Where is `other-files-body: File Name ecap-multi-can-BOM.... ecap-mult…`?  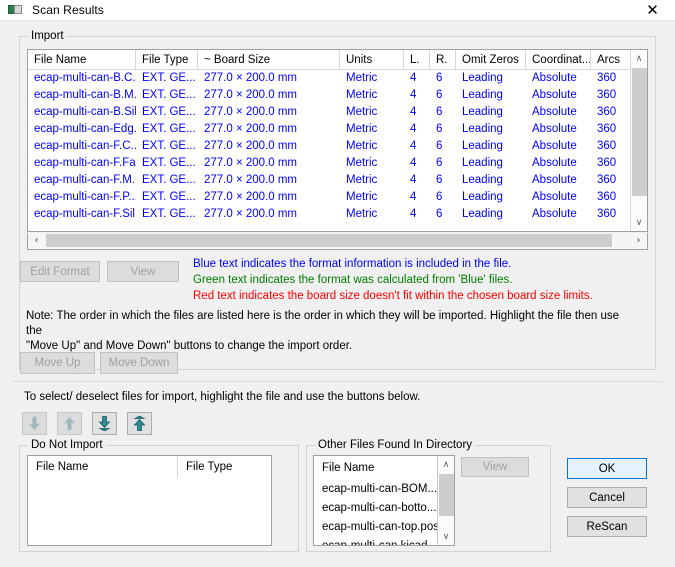 other-files-body: File Name ecap-multi-can-BOM.... ecap-mult… is located at coordinates (384, 500).